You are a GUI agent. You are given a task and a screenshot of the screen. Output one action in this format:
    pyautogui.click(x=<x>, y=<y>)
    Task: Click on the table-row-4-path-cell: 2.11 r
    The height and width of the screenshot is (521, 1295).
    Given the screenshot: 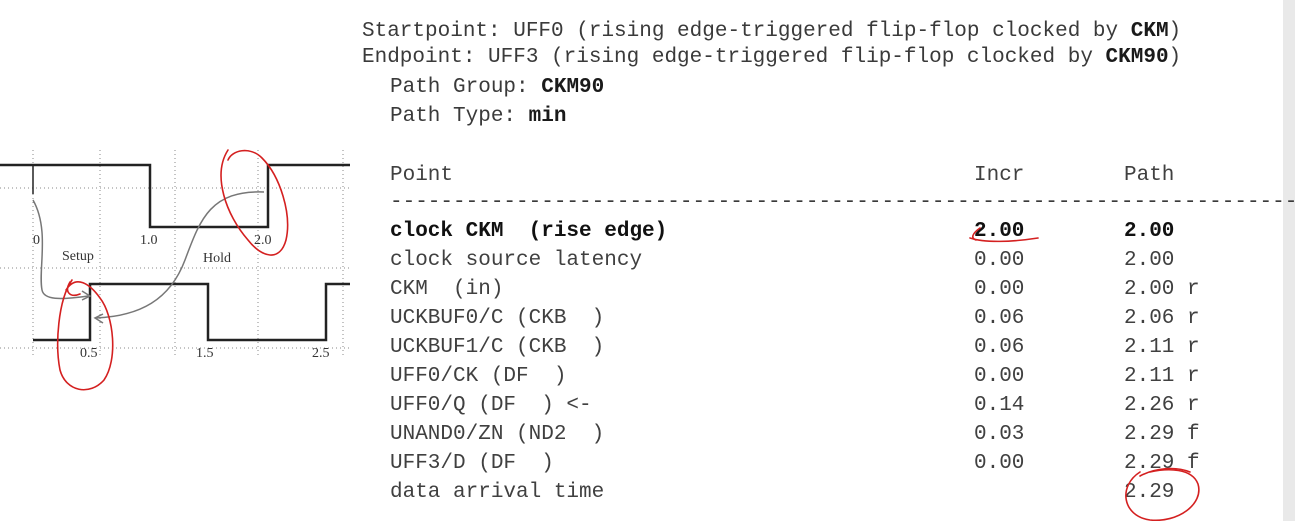 What is the action you would take?
    pyautogui.click(x=1162, y=347)
    